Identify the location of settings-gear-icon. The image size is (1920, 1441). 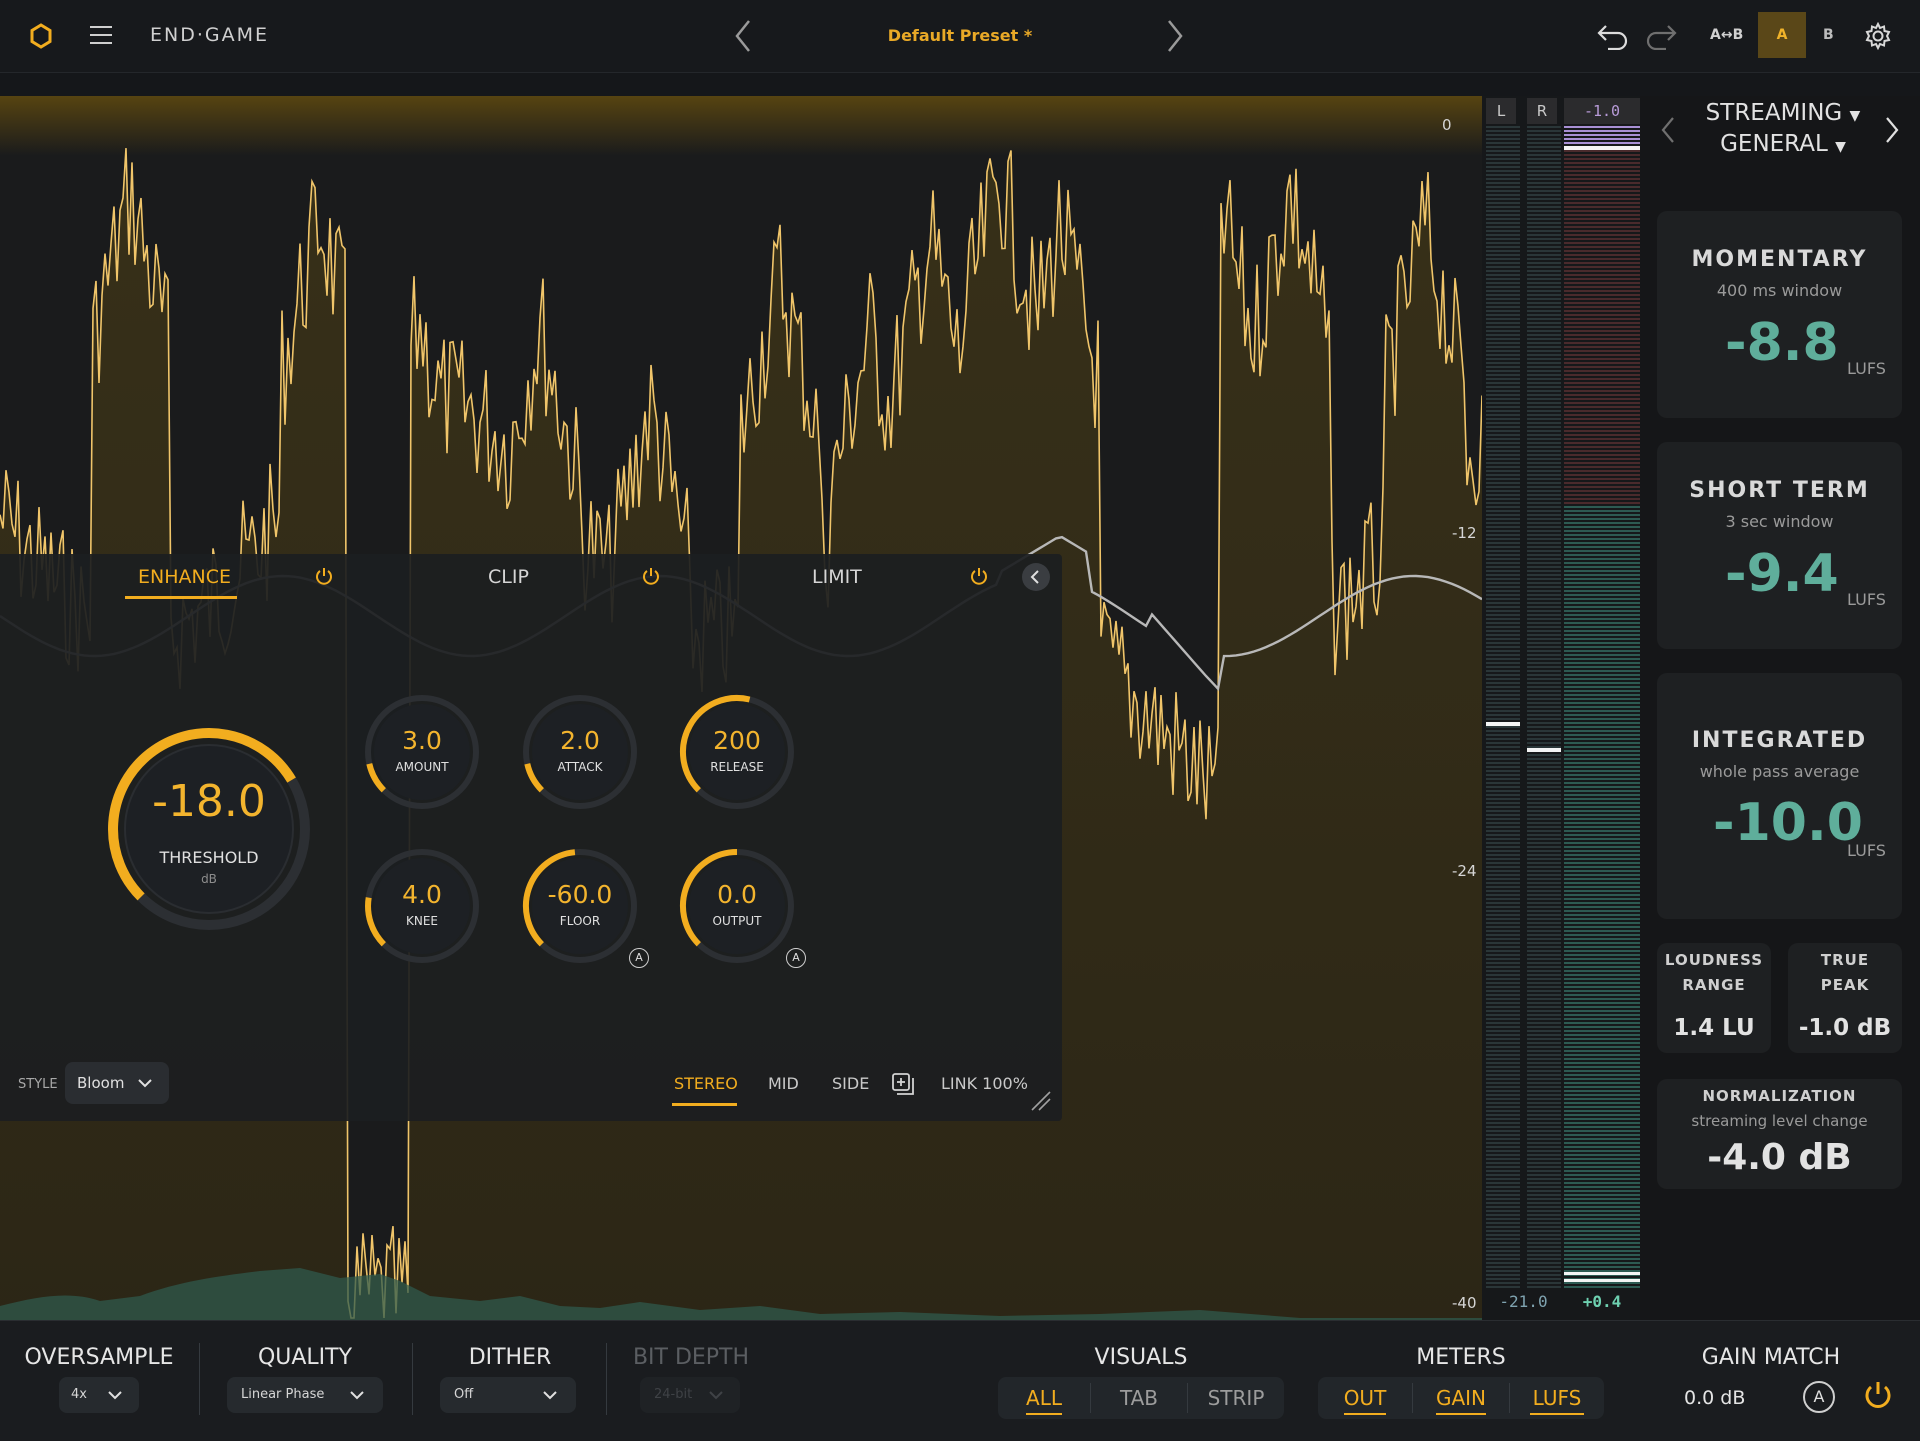
(1878, 37).